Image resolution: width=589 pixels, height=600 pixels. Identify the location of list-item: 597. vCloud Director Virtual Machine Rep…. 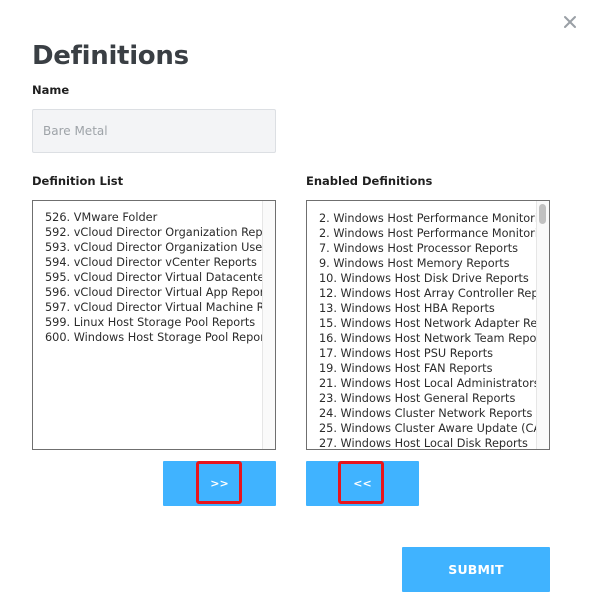
(153, 307).